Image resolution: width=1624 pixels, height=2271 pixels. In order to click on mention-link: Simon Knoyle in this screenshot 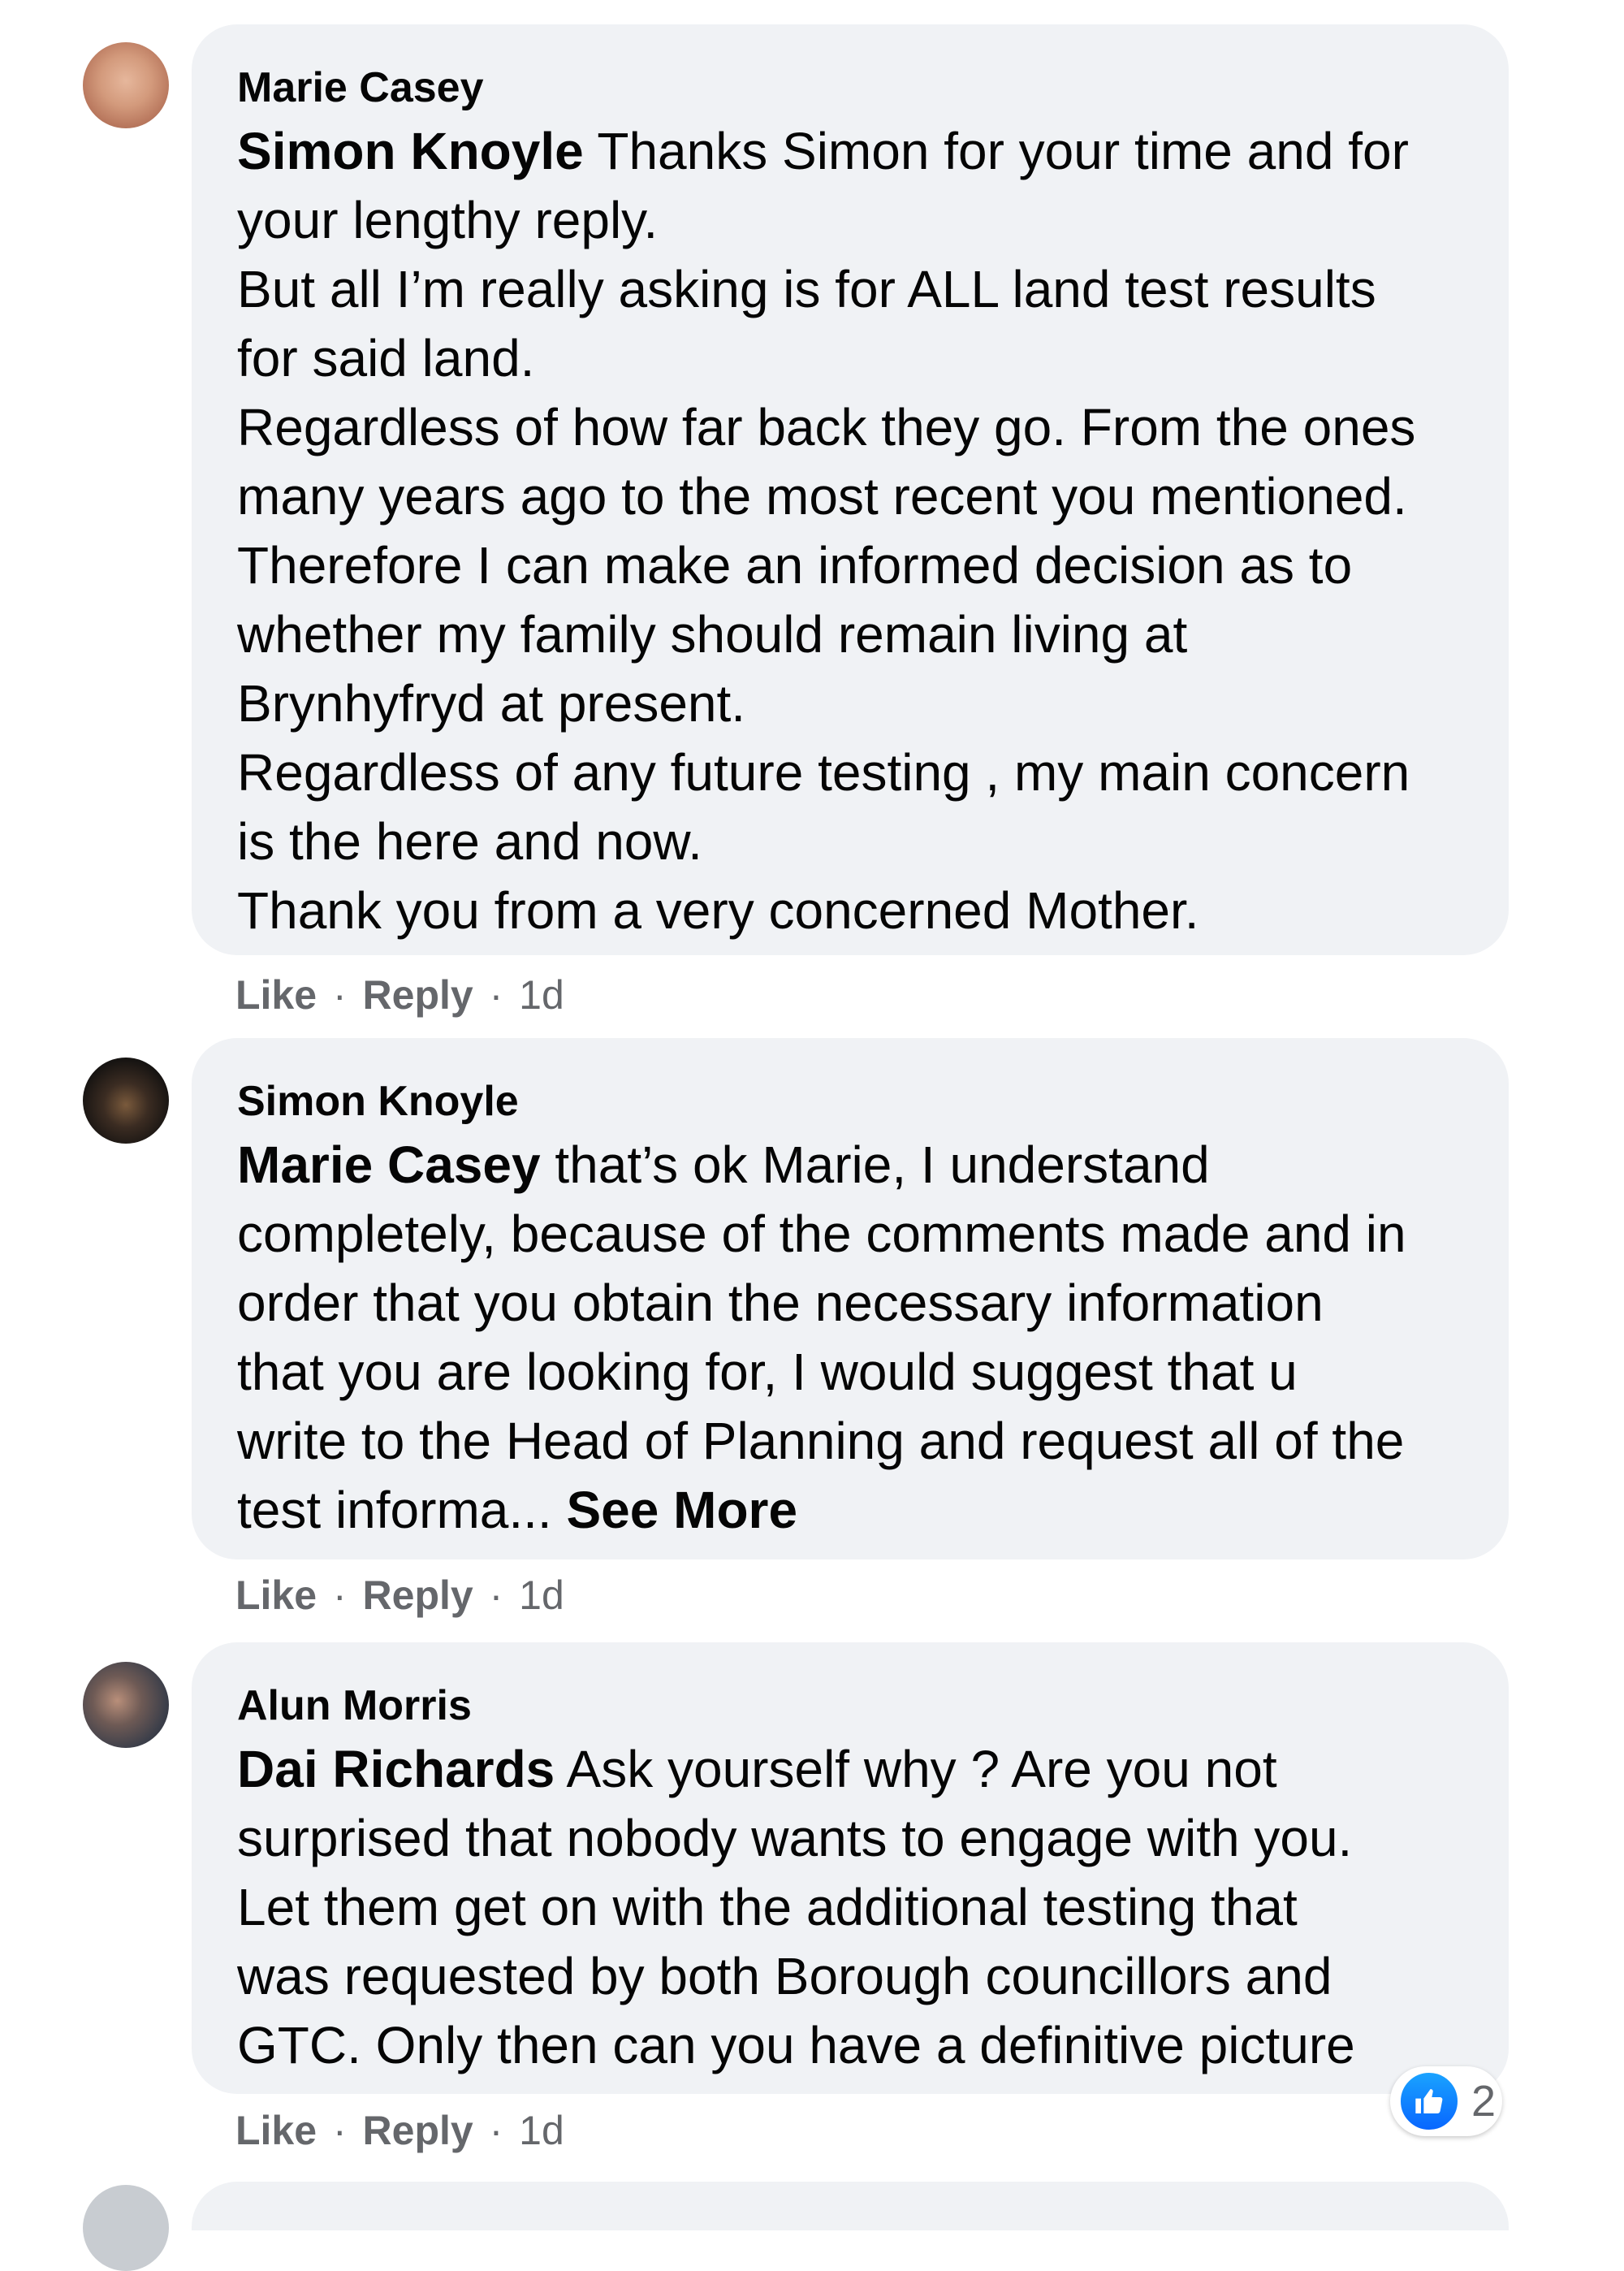, I will do `click(411, 151)`.